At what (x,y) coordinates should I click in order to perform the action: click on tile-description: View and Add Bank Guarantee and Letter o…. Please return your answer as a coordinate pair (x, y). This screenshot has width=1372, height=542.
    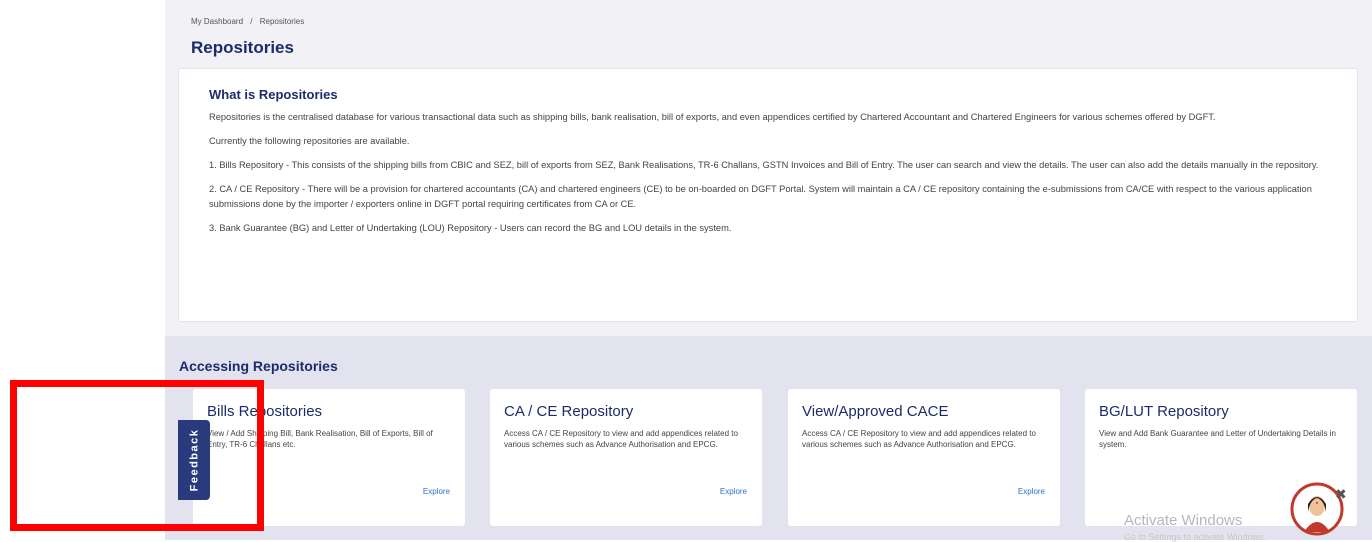
    Looking at the image, I should click on (1217, 439).